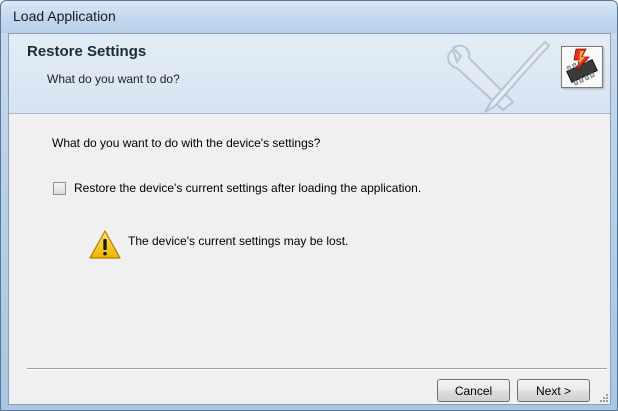 Image resolution: width=618 pixels, height=411 pixels. I want to click on next-button: Next >, so click(553, 390).